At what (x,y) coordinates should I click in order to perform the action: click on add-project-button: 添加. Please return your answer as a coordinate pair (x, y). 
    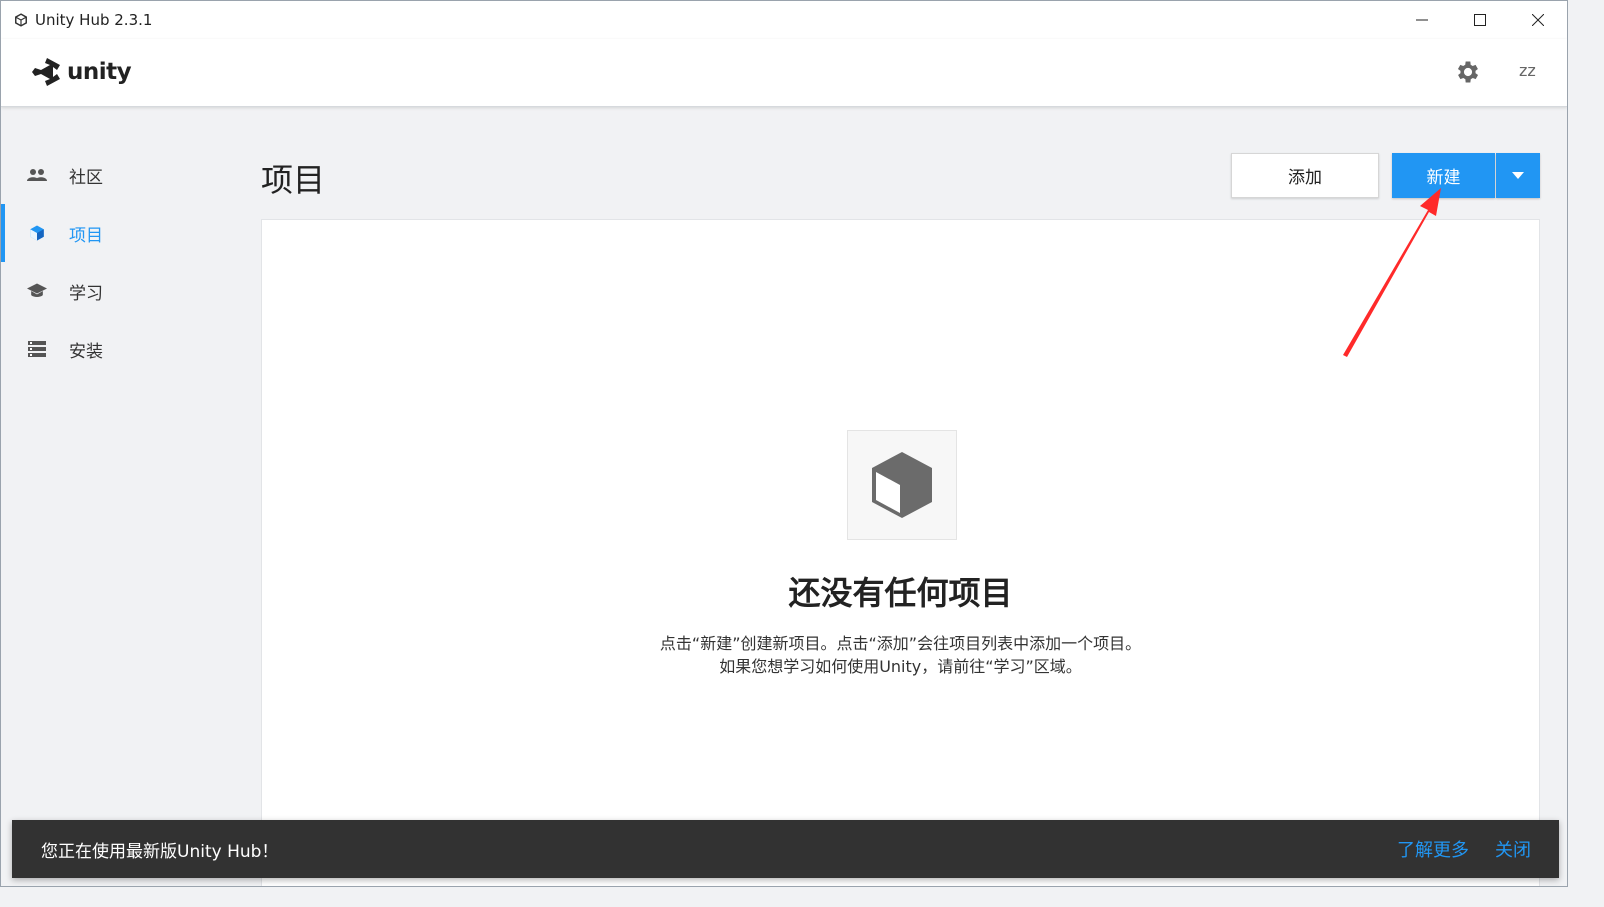
    Looking at the image, I should click on (1305, 175).